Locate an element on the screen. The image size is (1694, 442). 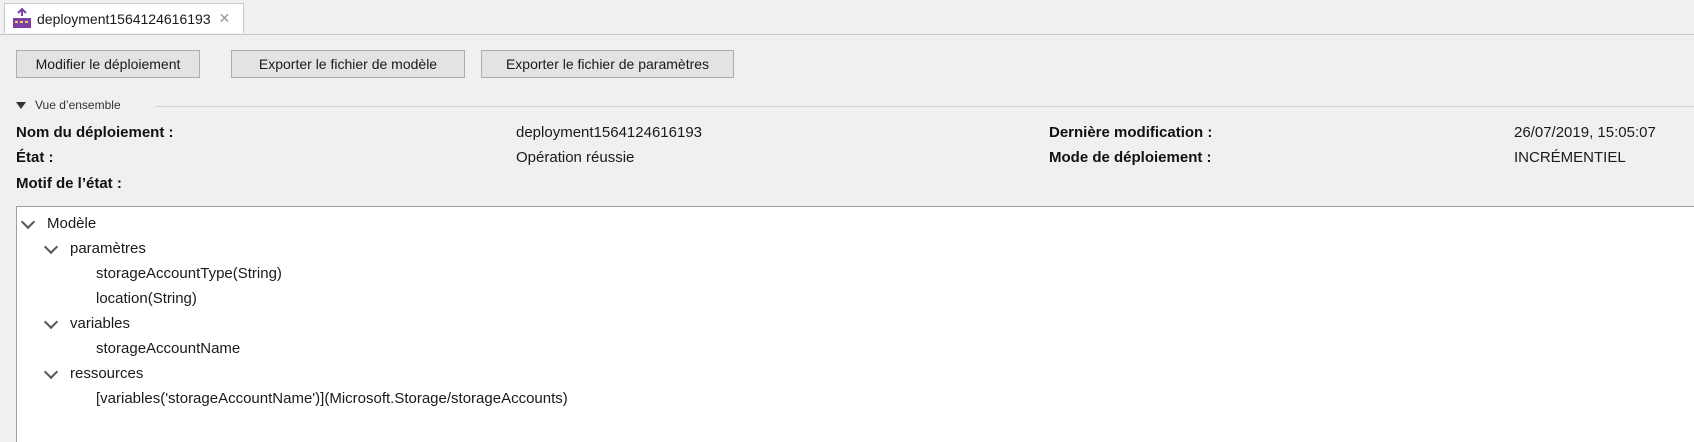
tab-deployment: deployment1564124616193 ✕ is located at coordinates (124, 18).